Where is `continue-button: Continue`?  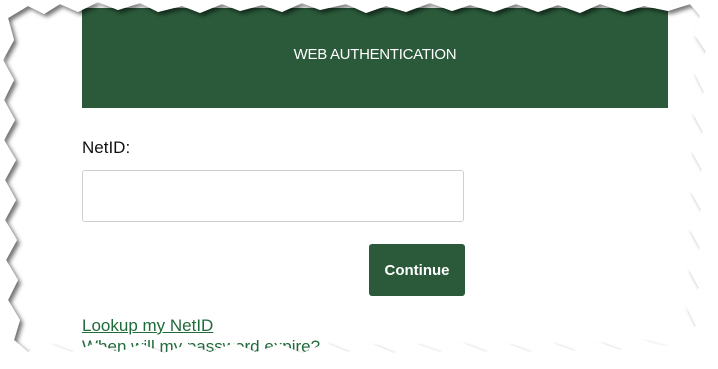 continue-button: Continue is located at coordinates (417, 270).